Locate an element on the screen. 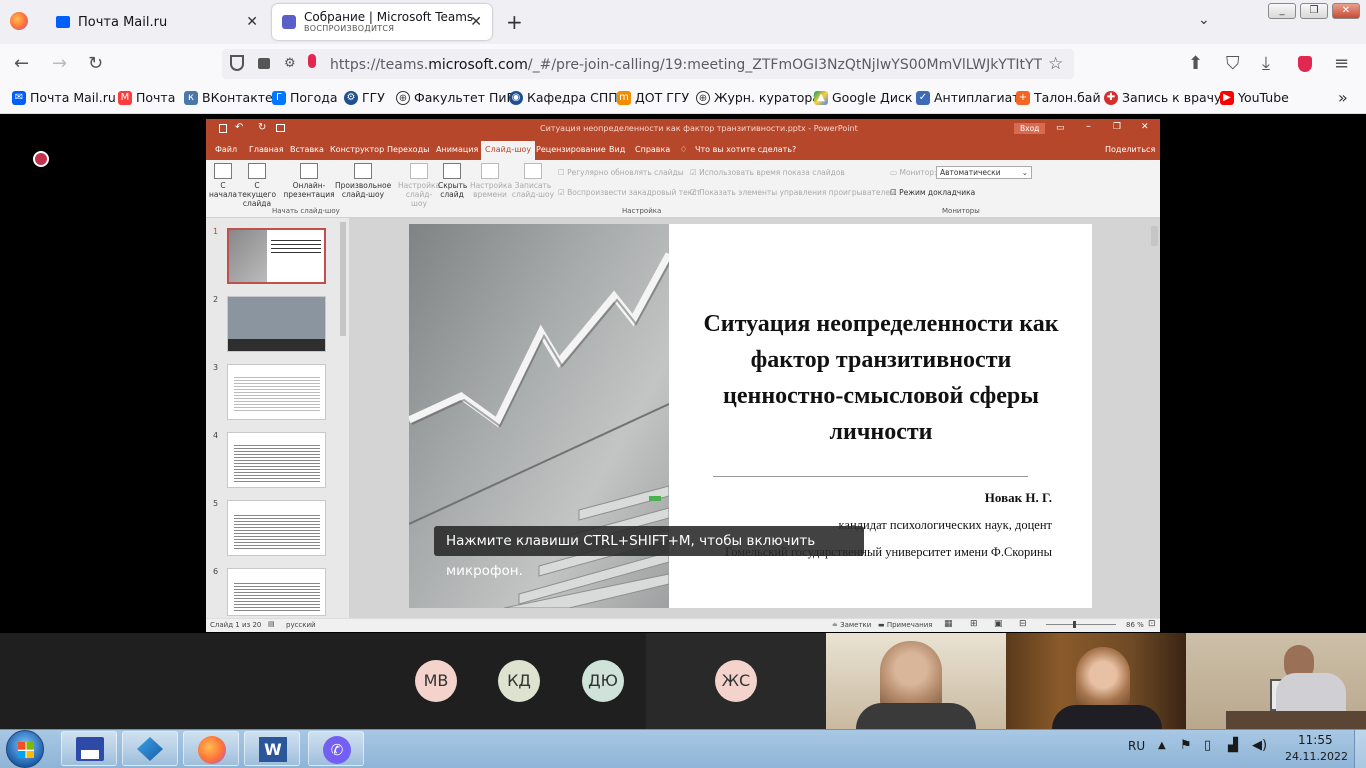 Image resolution: width=1366 pixels, height=768 pixels. checkbox-timings: ☑ Использовать время показа слайдов is located at coordinates (767, 172).